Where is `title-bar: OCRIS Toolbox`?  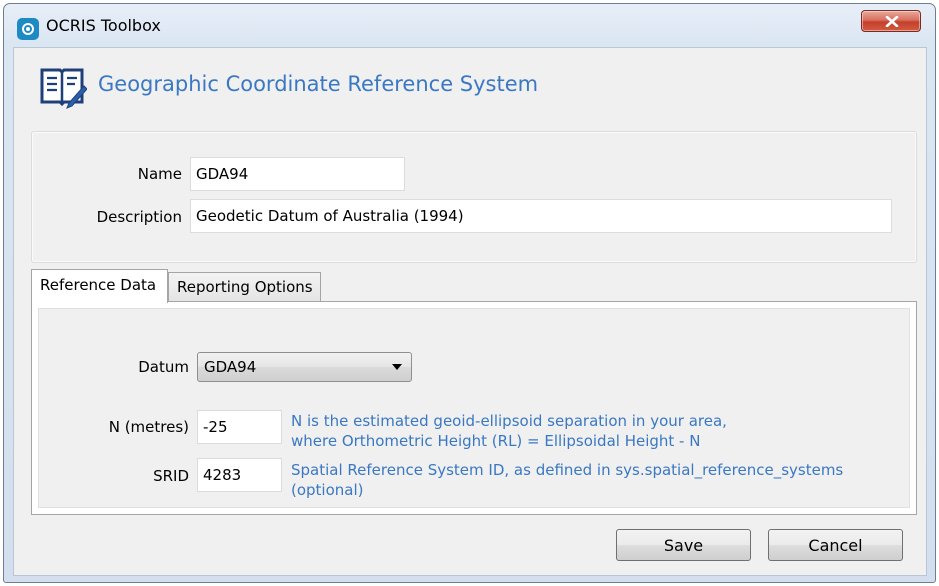
title-bar: OCRIS Toolbox is located at coordinates (469, 25).